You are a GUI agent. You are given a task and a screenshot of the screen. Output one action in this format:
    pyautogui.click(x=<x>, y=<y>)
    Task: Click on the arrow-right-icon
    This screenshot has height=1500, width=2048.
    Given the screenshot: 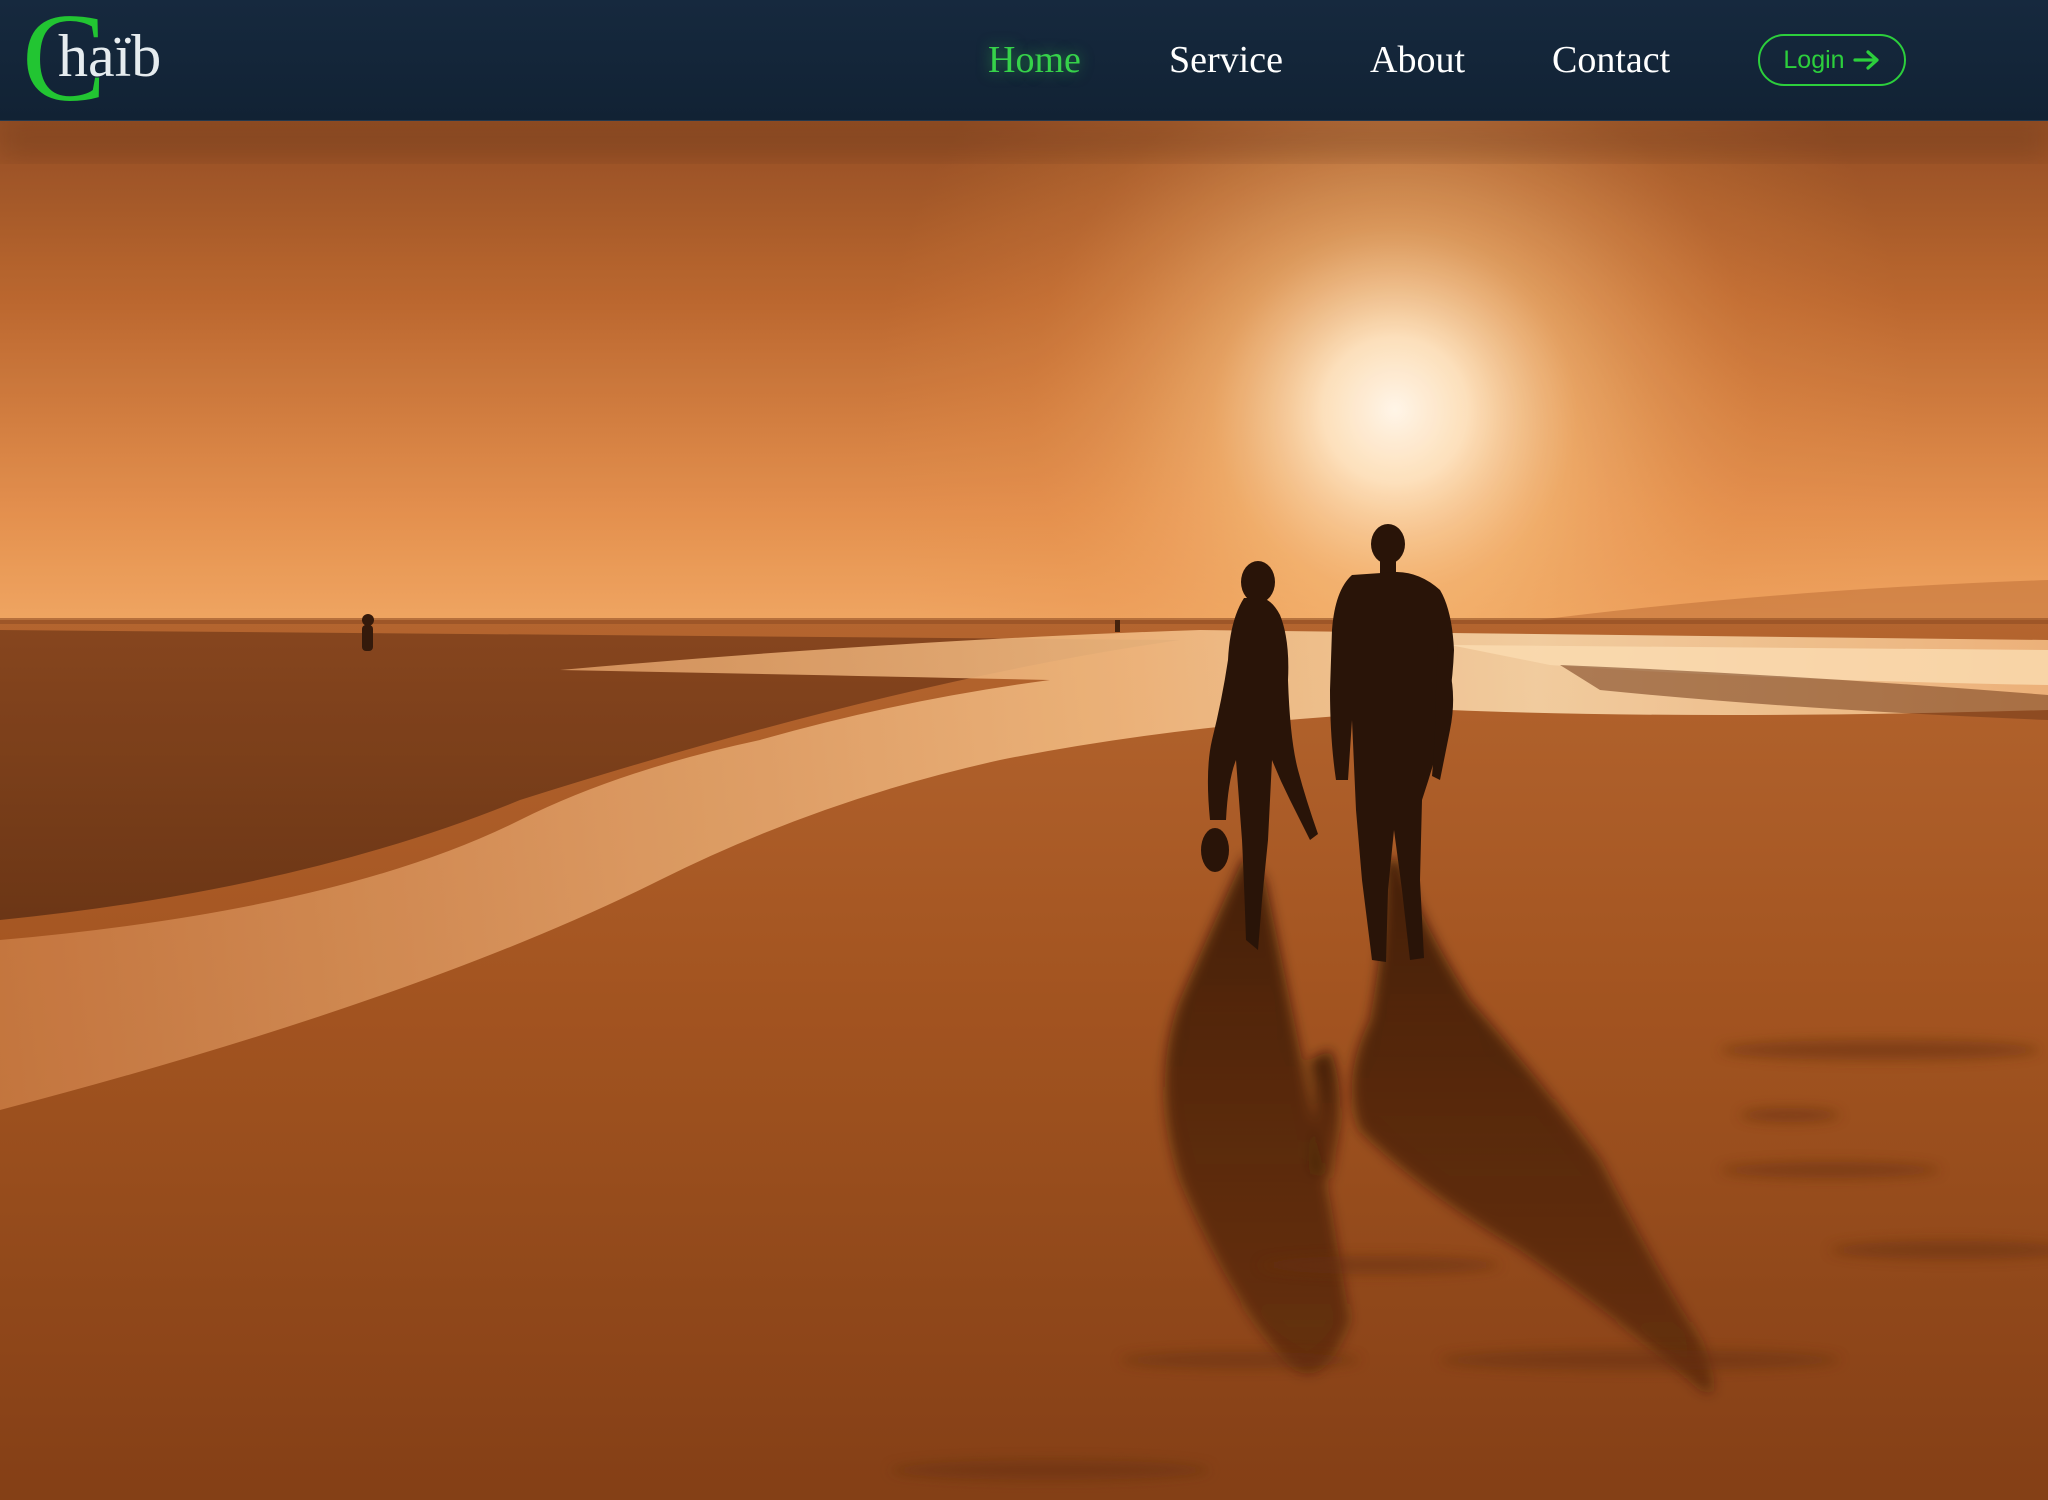 What is the action you would take?
    pyautogui.click(x=1866, y=60)
    